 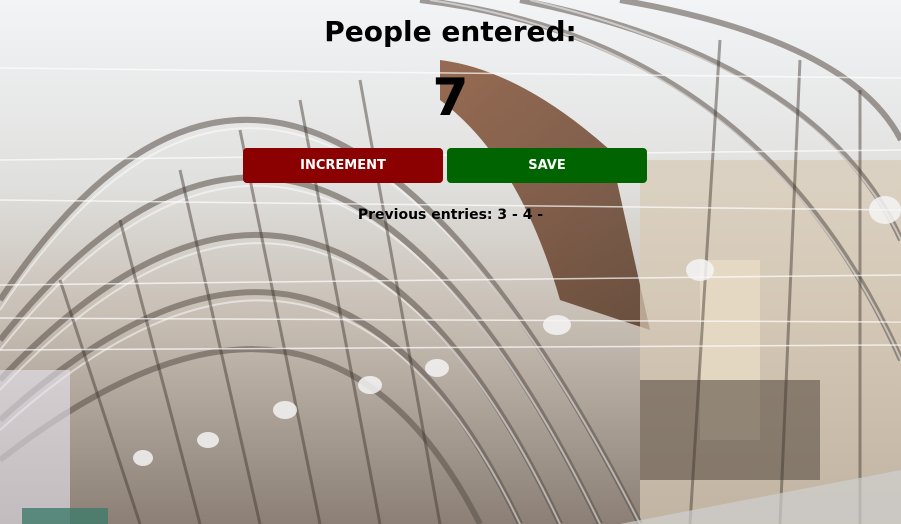 I want to click on previous-entries-text: Previous entries: 3 - 4 -, so click(x=450, y=215).